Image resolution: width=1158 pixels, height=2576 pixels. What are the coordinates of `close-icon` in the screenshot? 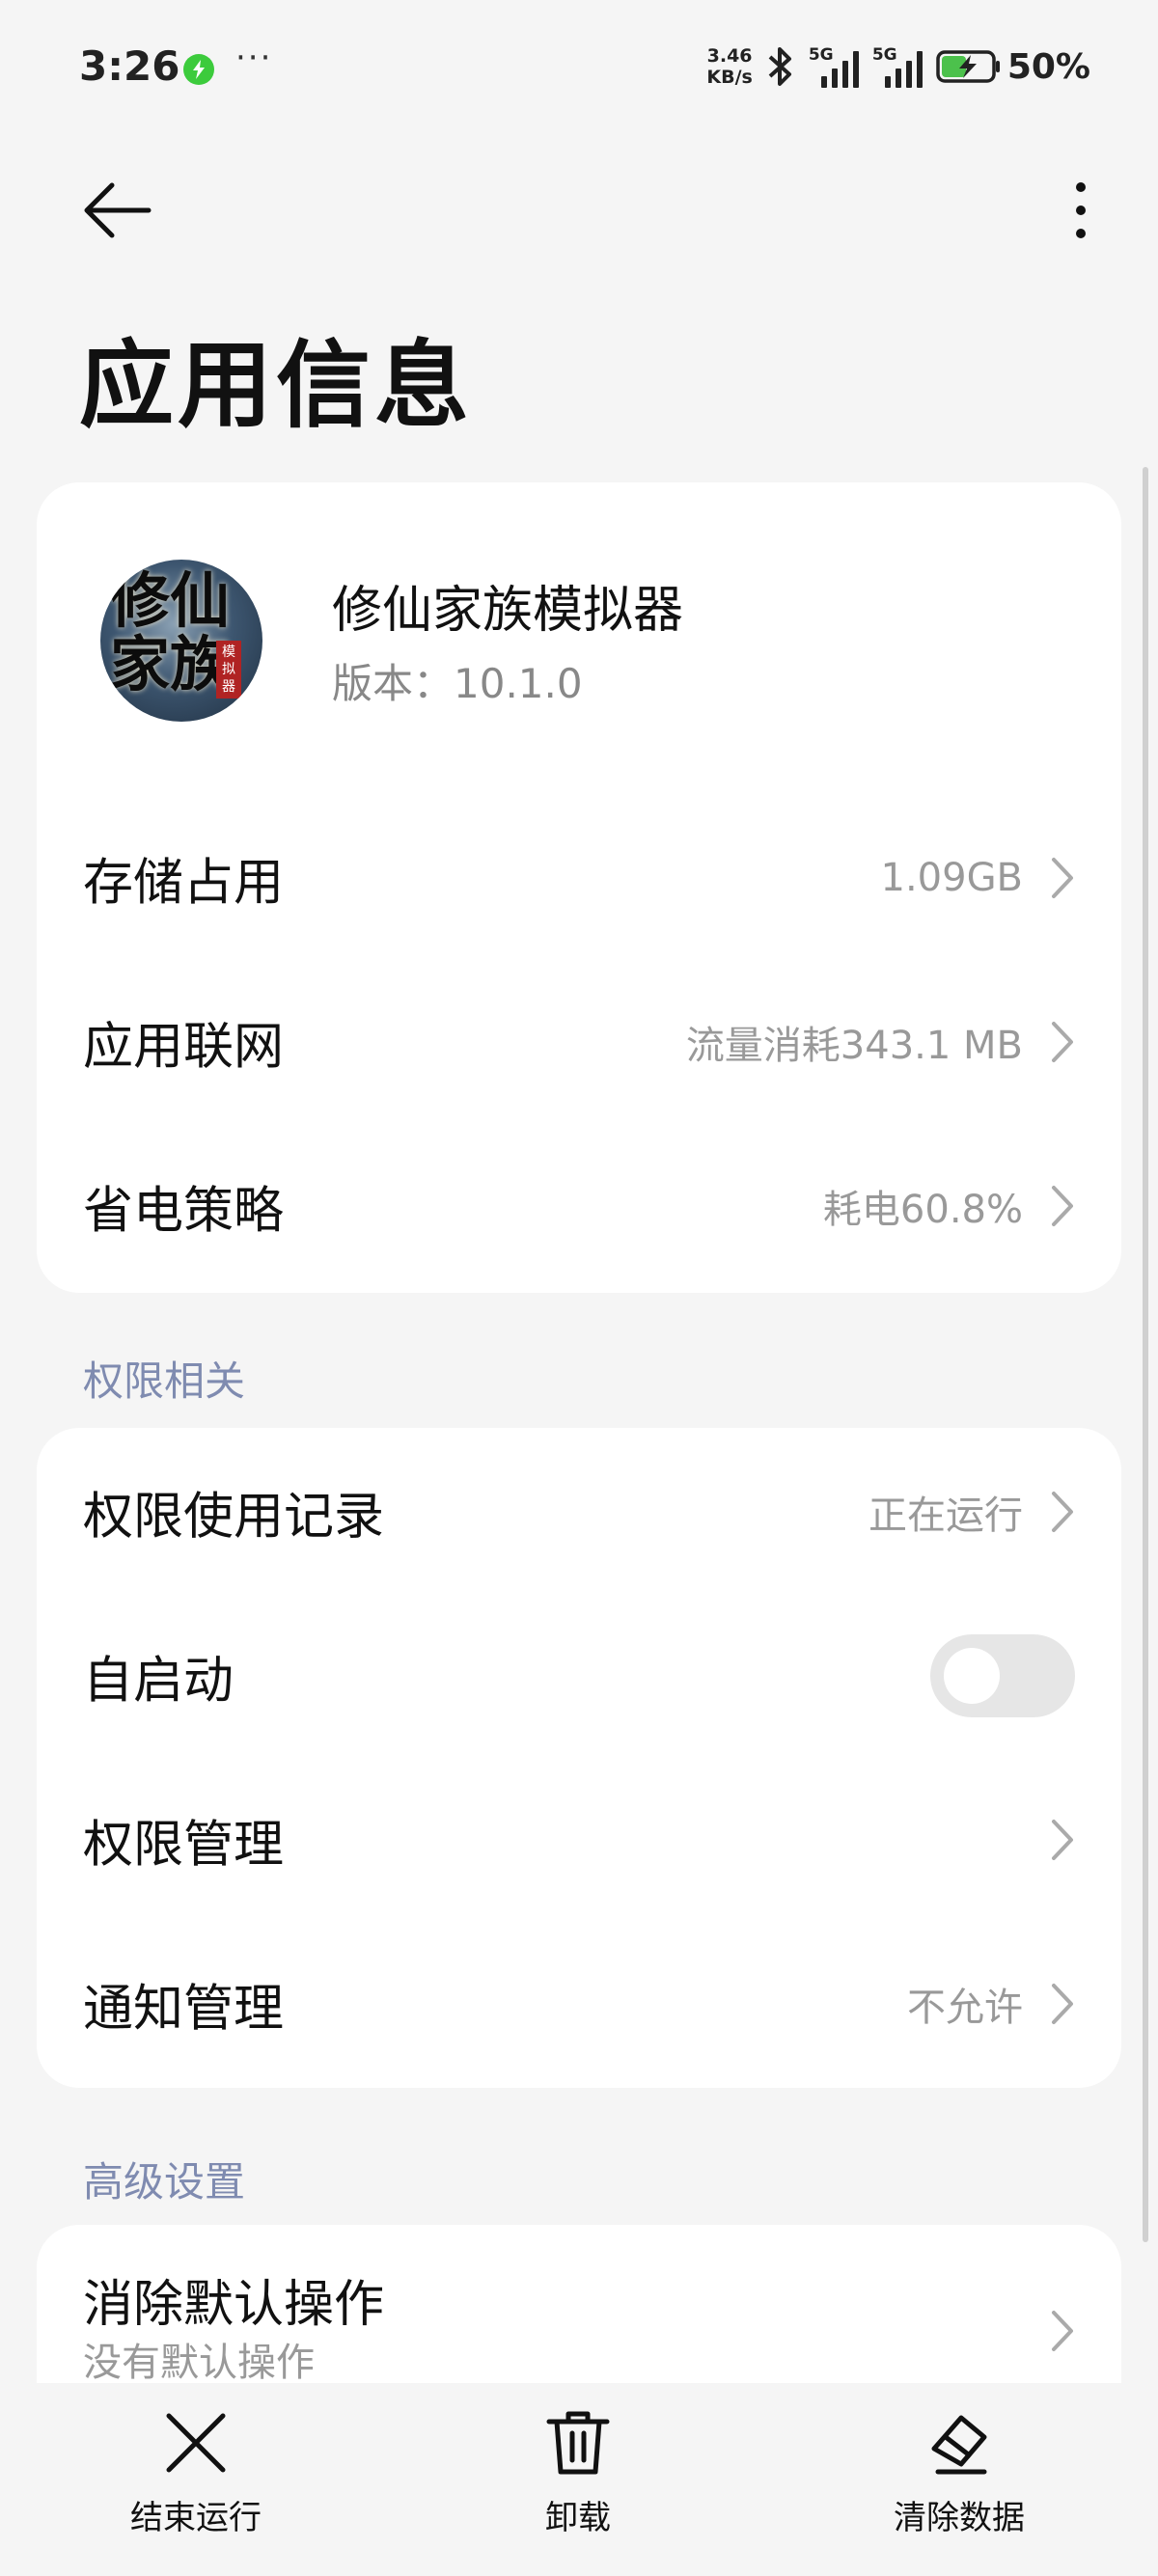 It's located at (196, 2443).